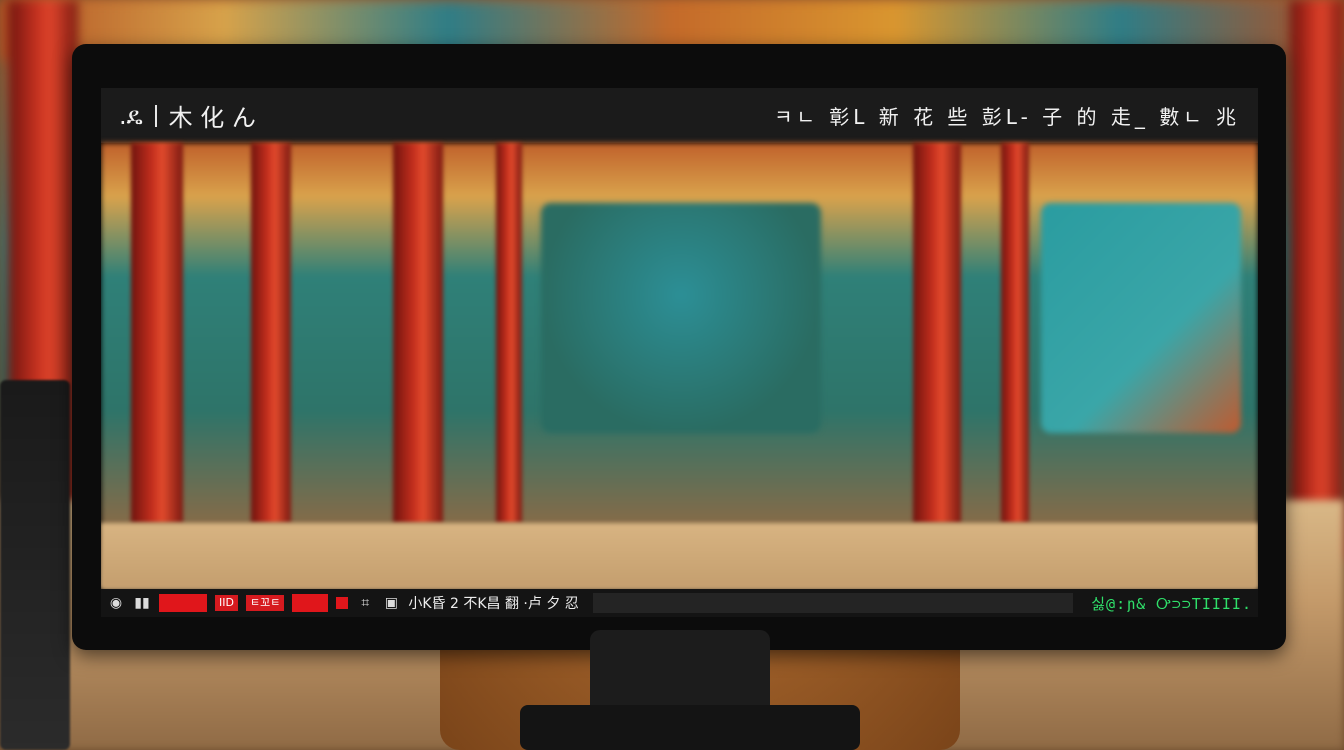 The height and width of the screenshot is (750, 1344). I want to click on viewer-title: 木 化 ん, so click(212, 118).